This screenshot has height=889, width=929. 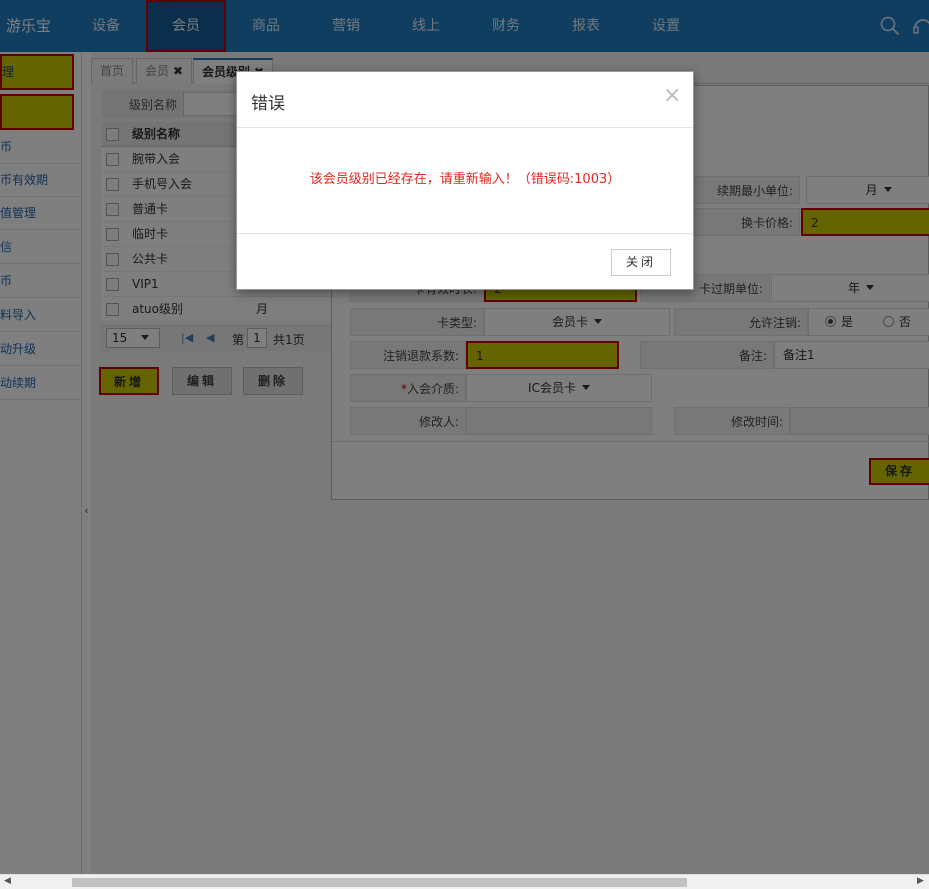 I want to click on close-button: 关闭, so click(x=641, y=262).